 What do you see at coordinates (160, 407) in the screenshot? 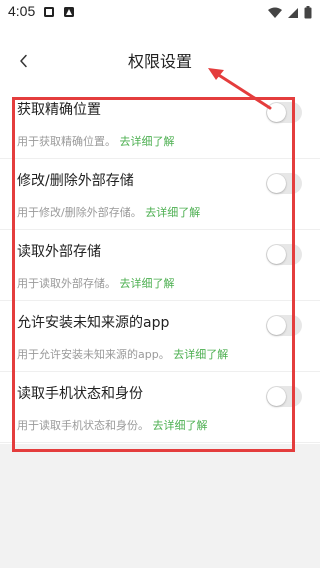
I see `setting-item-phone-state: 读取手机状态和身份 用于读取手机状态和身份。 去详细了解` at bounding box center [160, 407].